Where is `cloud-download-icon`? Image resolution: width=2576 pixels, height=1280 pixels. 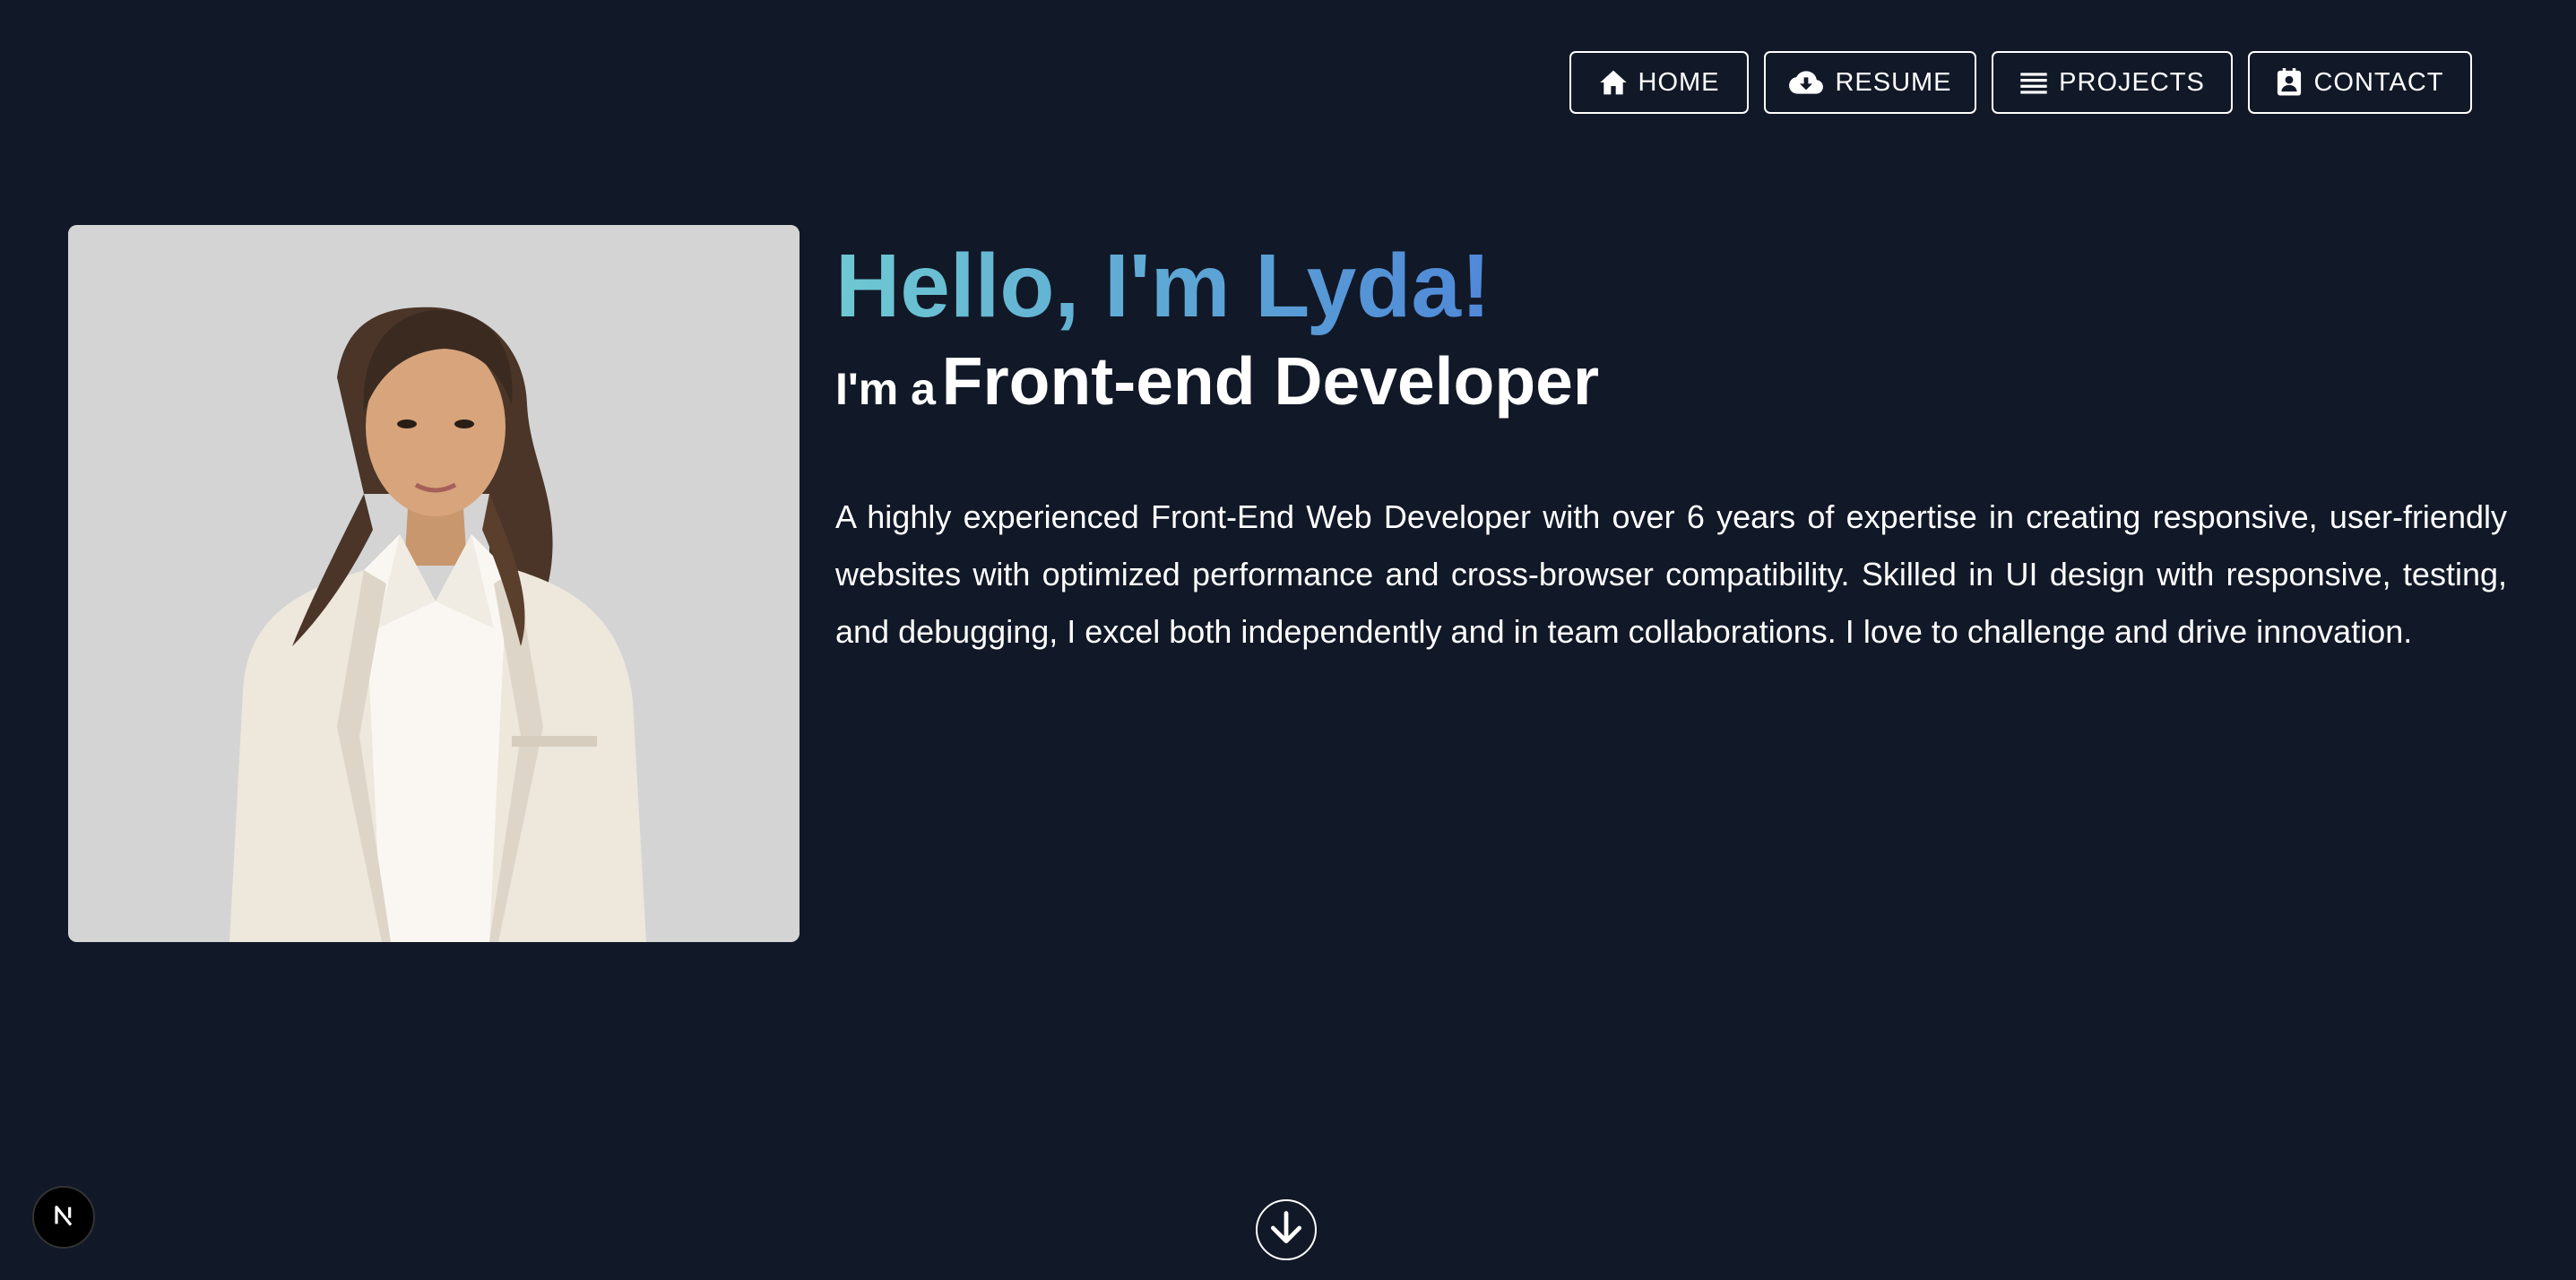
cloud-download-icon is located at coordinates (1806, 83).